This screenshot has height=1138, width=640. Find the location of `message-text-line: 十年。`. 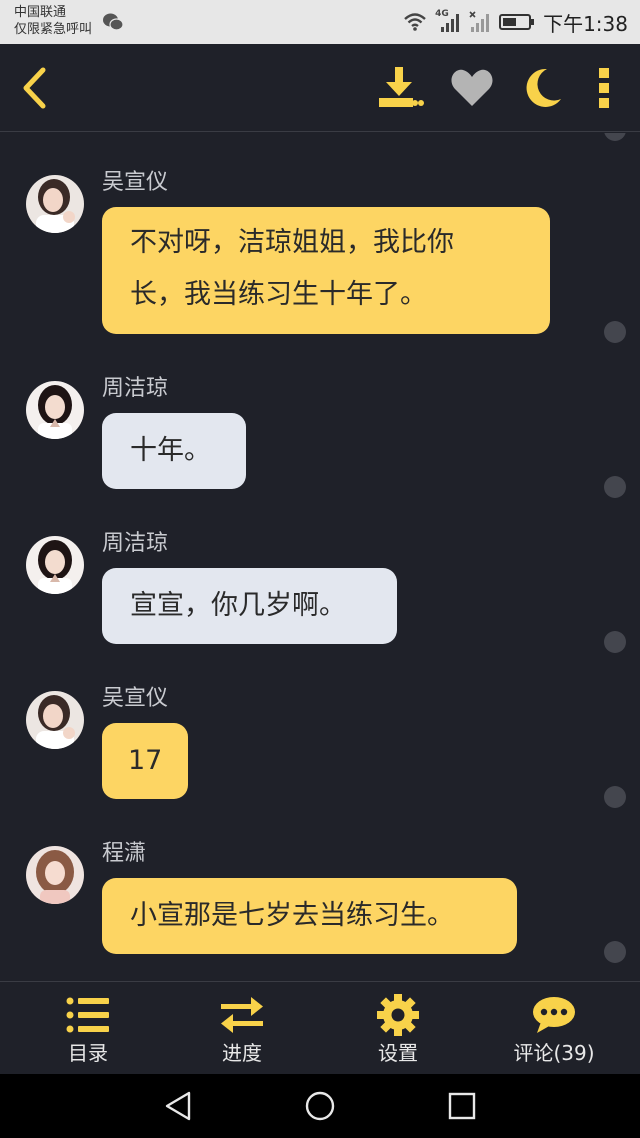

message-text-line: 十年。 is located at coordinates (170, 450).